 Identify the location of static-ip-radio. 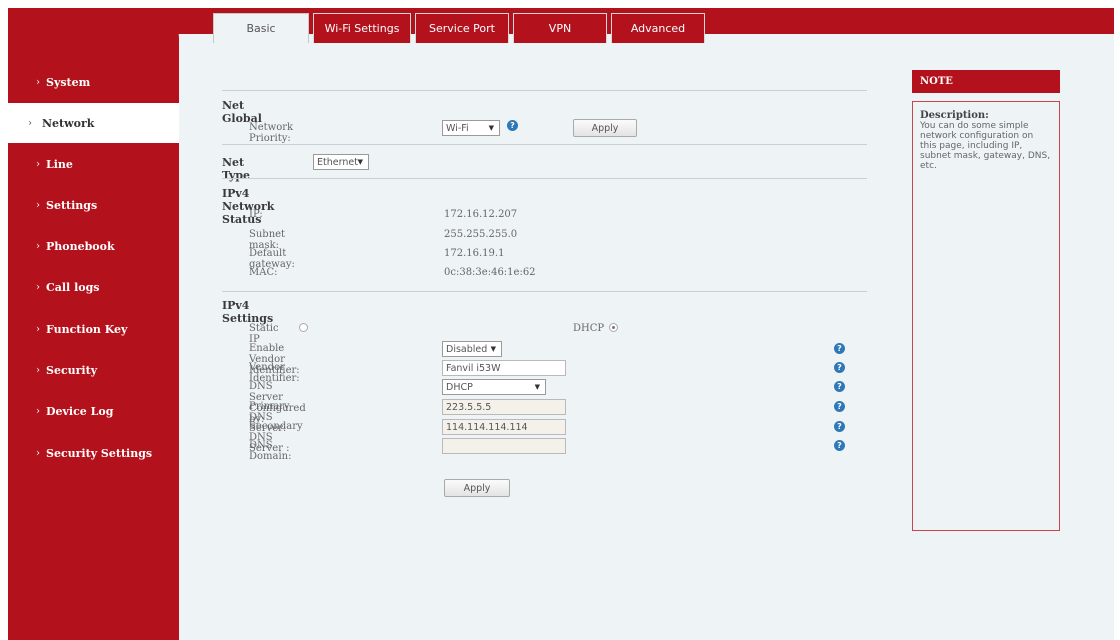
(303, 327).